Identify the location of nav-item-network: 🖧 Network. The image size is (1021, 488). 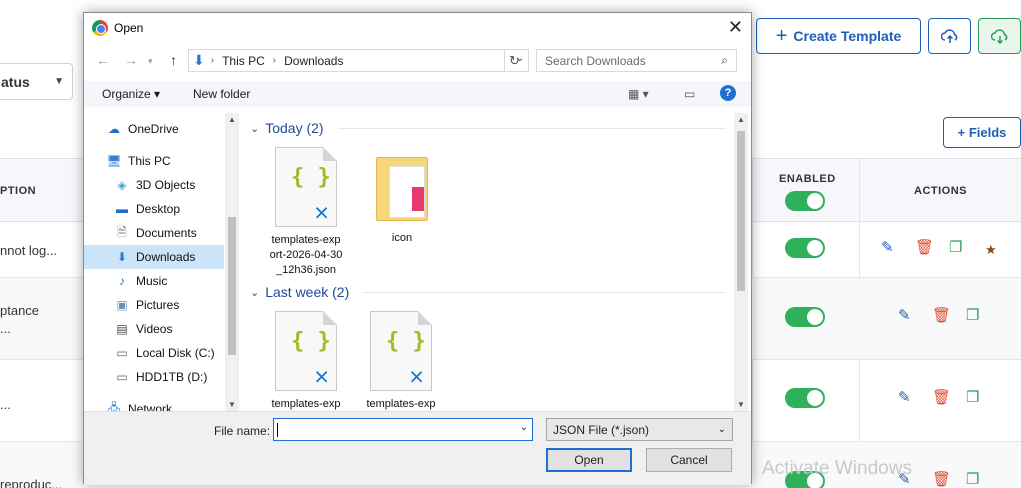
(154, 404).